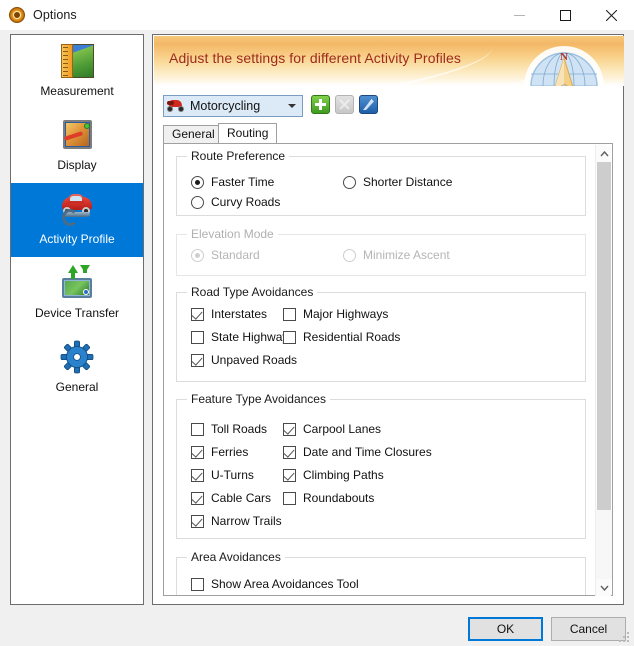 This screenshot has width=634, height=646. What do you see at coordinates (317, 15) in the screenshot?
I see `title-bar: Options` at bounding box center [317, 15].